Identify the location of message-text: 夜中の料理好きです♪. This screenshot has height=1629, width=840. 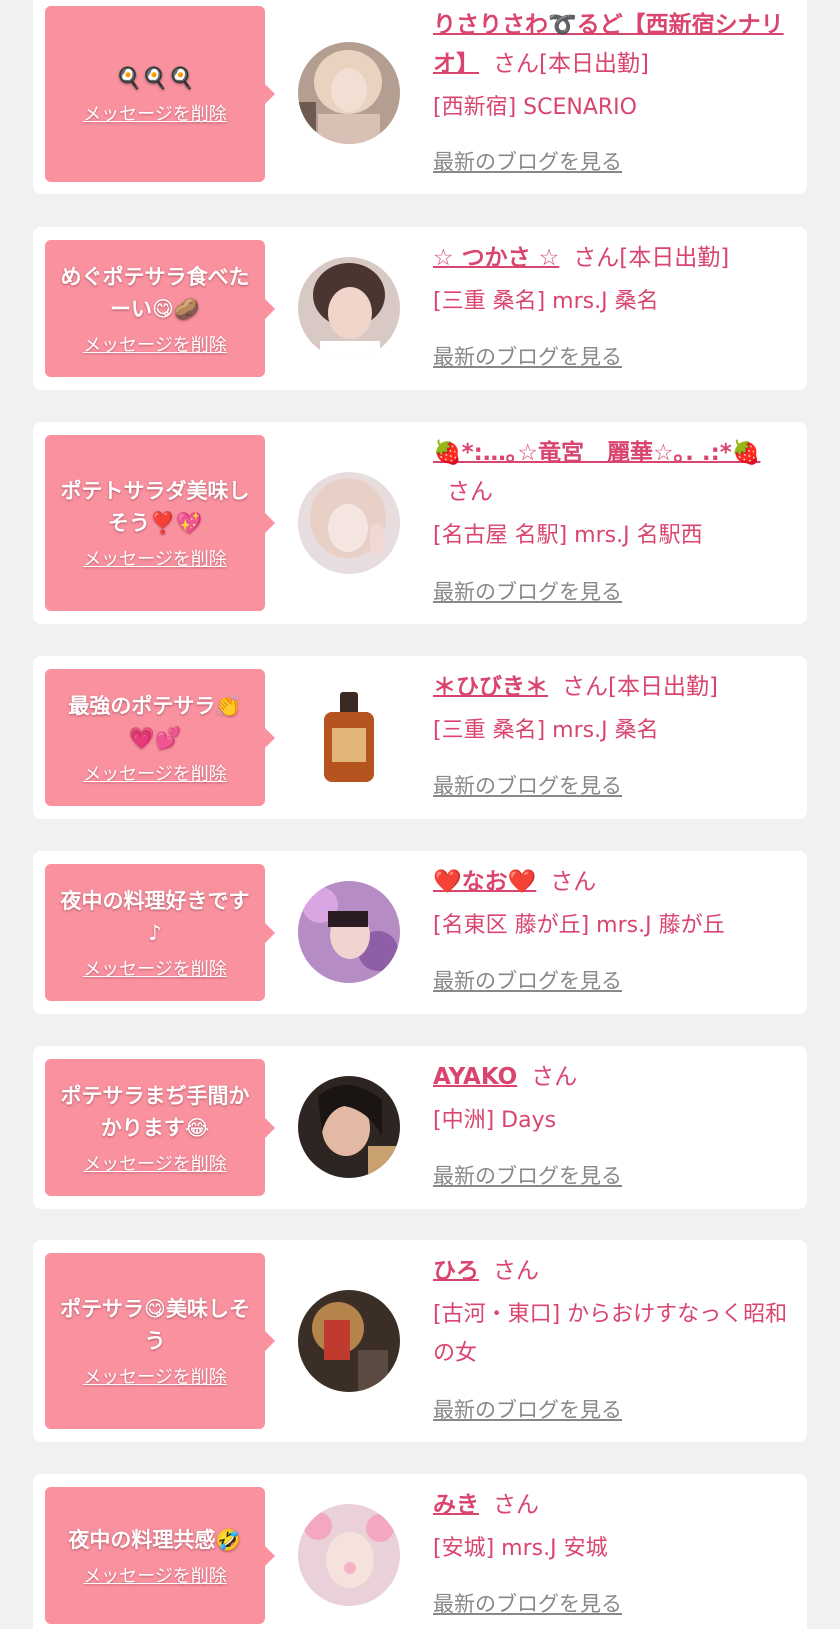
(155, 916).